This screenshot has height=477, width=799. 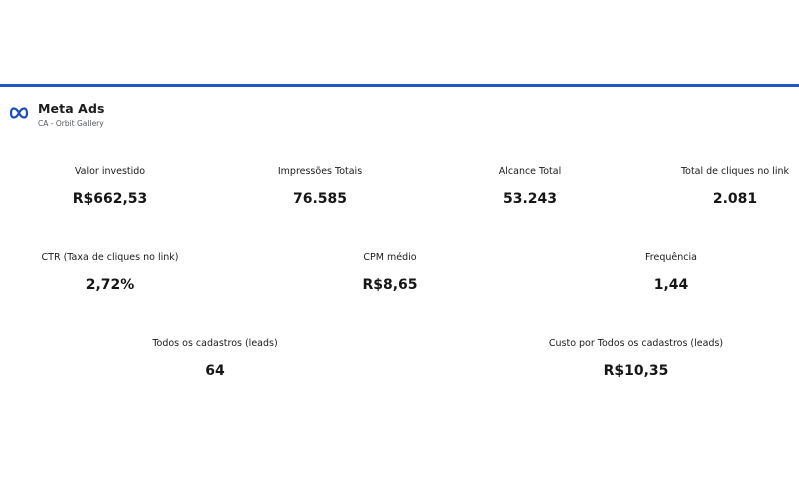 What do you see at coordinates (71, 123) in the screenshot?
I see `account-subtitle: CA - Orbit Gallery` at bounding box center [71, 123].